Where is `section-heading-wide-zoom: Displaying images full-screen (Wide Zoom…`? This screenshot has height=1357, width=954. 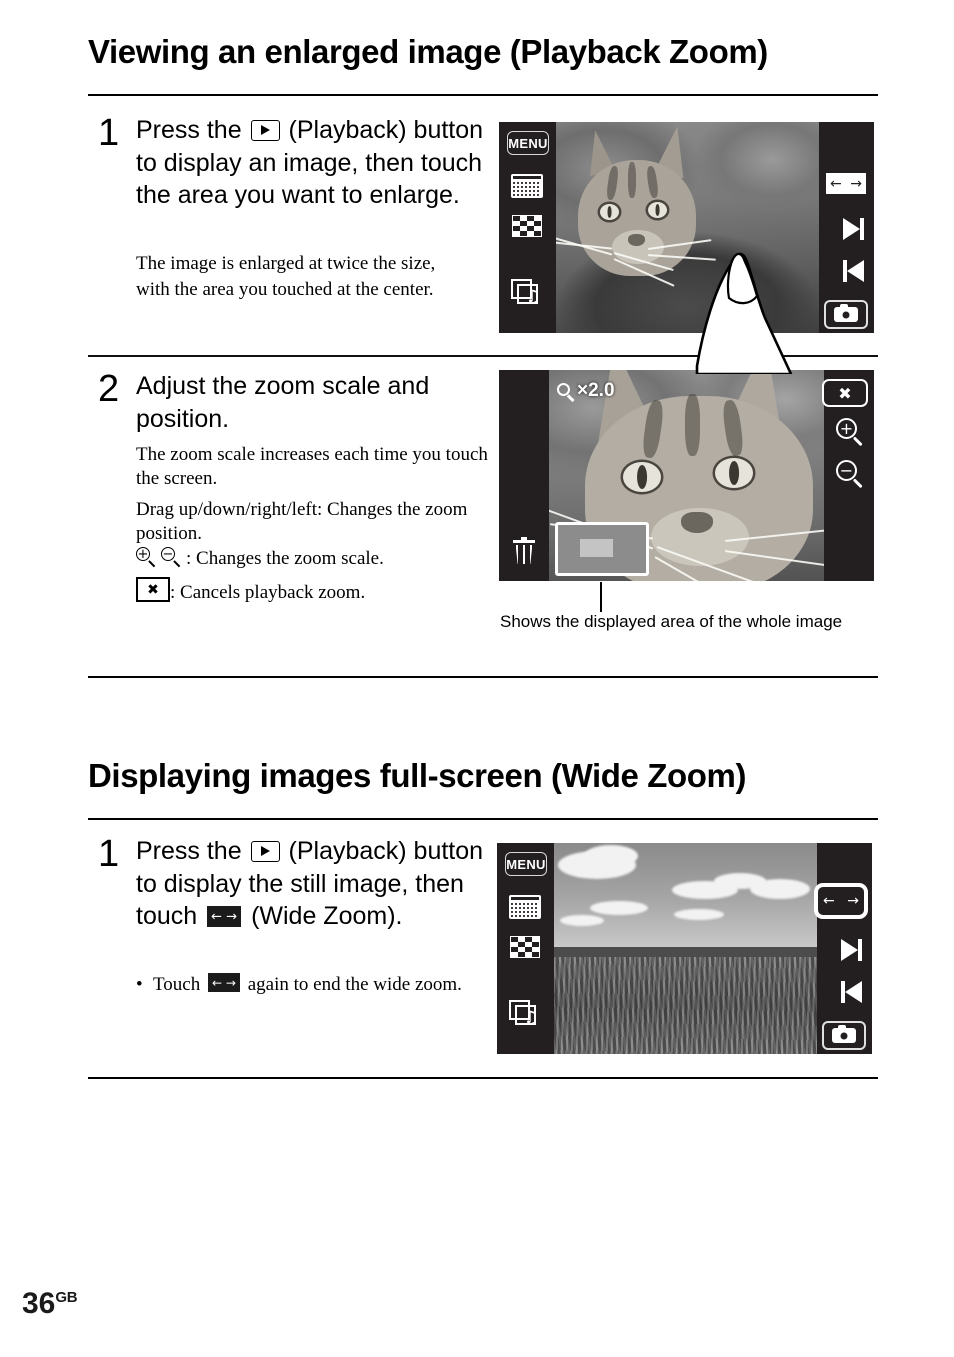 section-heading-wide-zoom: Displaying images full-screen (Wide Zoom… is located at coordinates (417, 775).